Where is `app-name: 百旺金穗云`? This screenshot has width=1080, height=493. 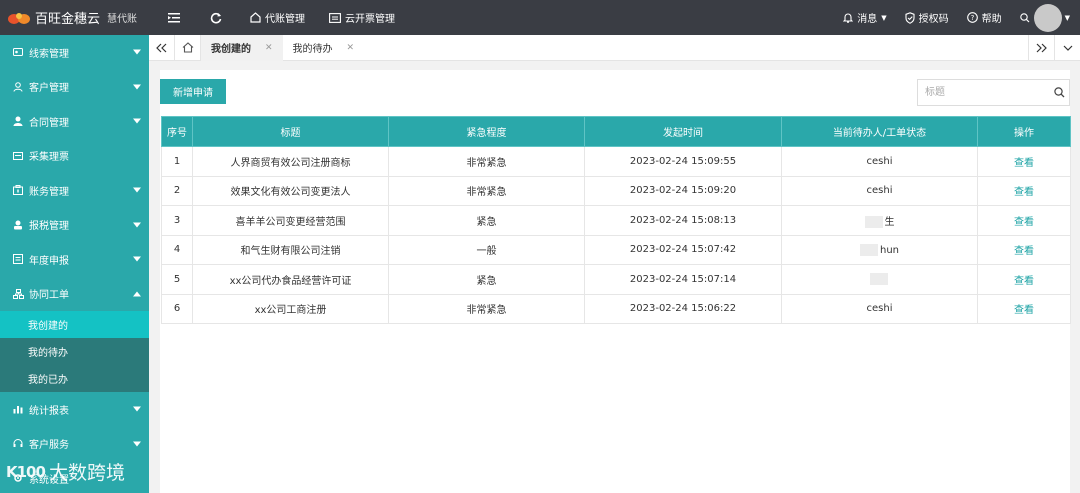 app-name: 百旺金穗云 is located at coordinates (68, 19).